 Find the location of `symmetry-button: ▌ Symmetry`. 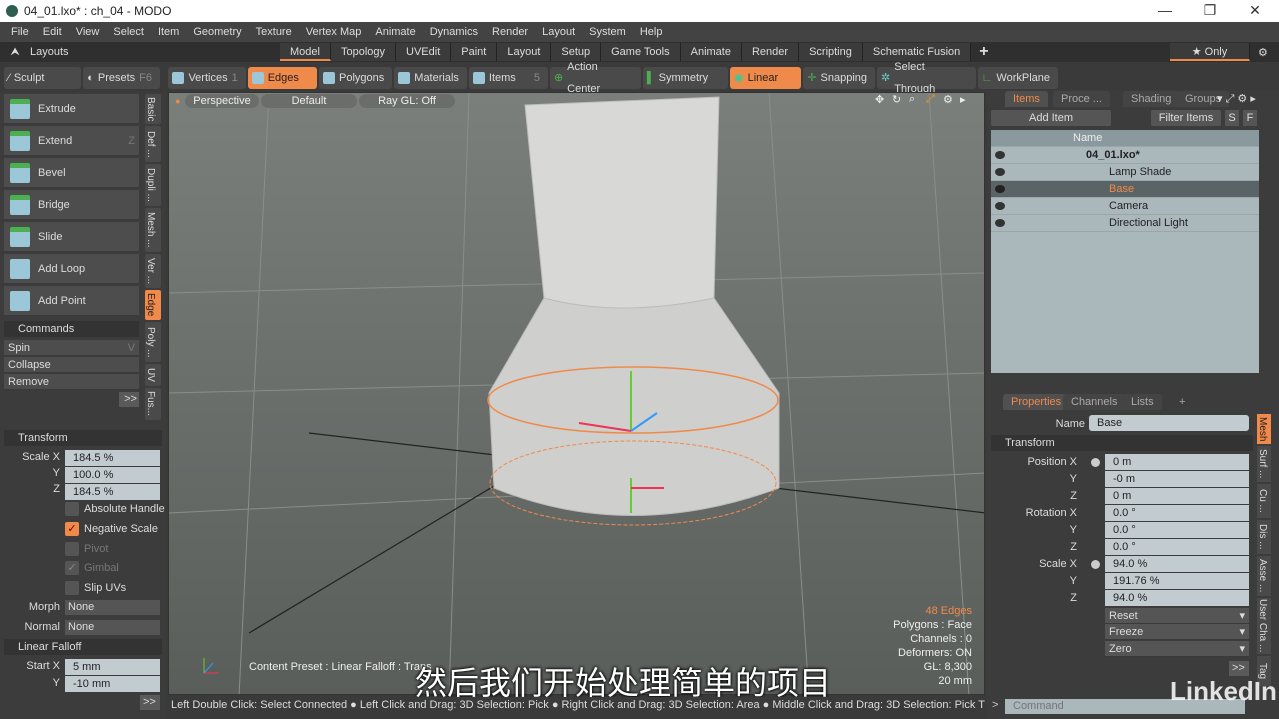

symmetry-button: ▌ Symmetry is located at coordinates (685, 78).